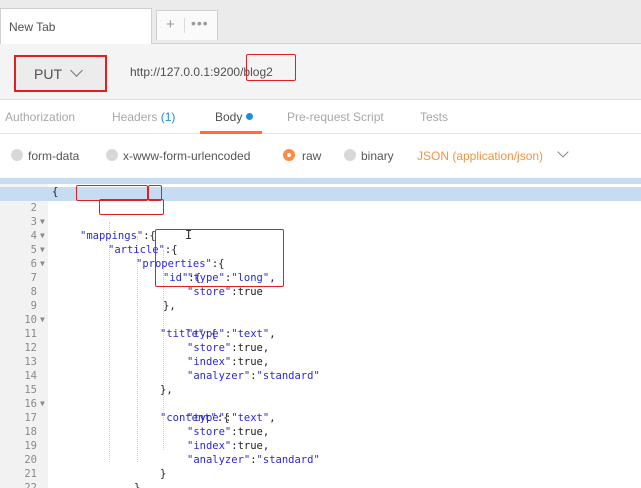  Describe the element at coordinates (320, 417) in the screenshot. I see `code-line: 17 "store":true,` at that location.